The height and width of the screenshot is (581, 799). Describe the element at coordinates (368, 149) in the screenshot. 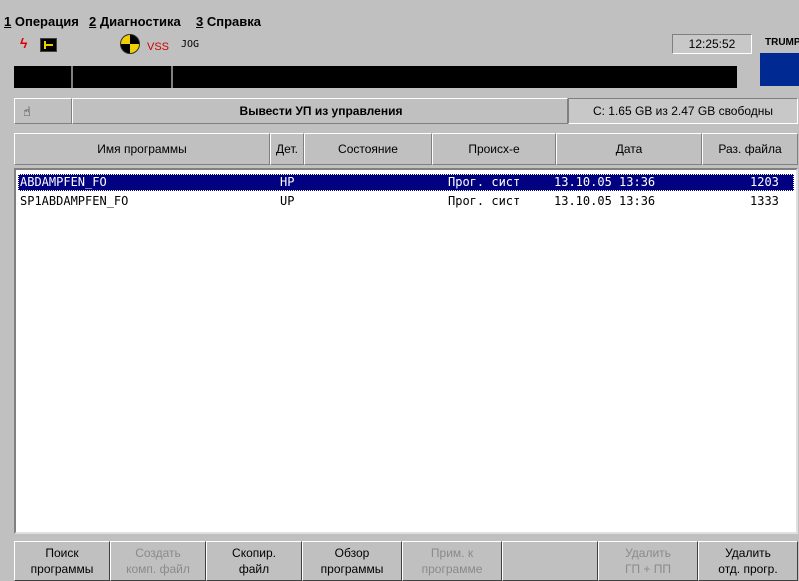

I see `col-header-state: Состояние` at that location.